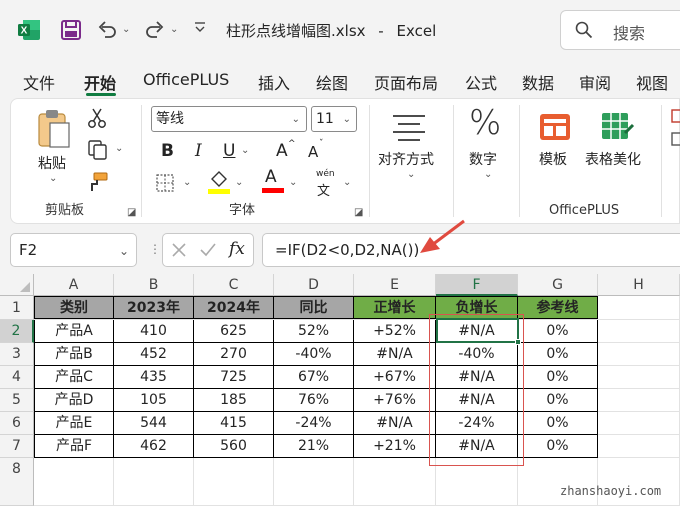 This screenshot has width=680, height=506. Describe the element at coordinates (17, 423) in the screenshot. I see `row-header-6: 6` at that location.